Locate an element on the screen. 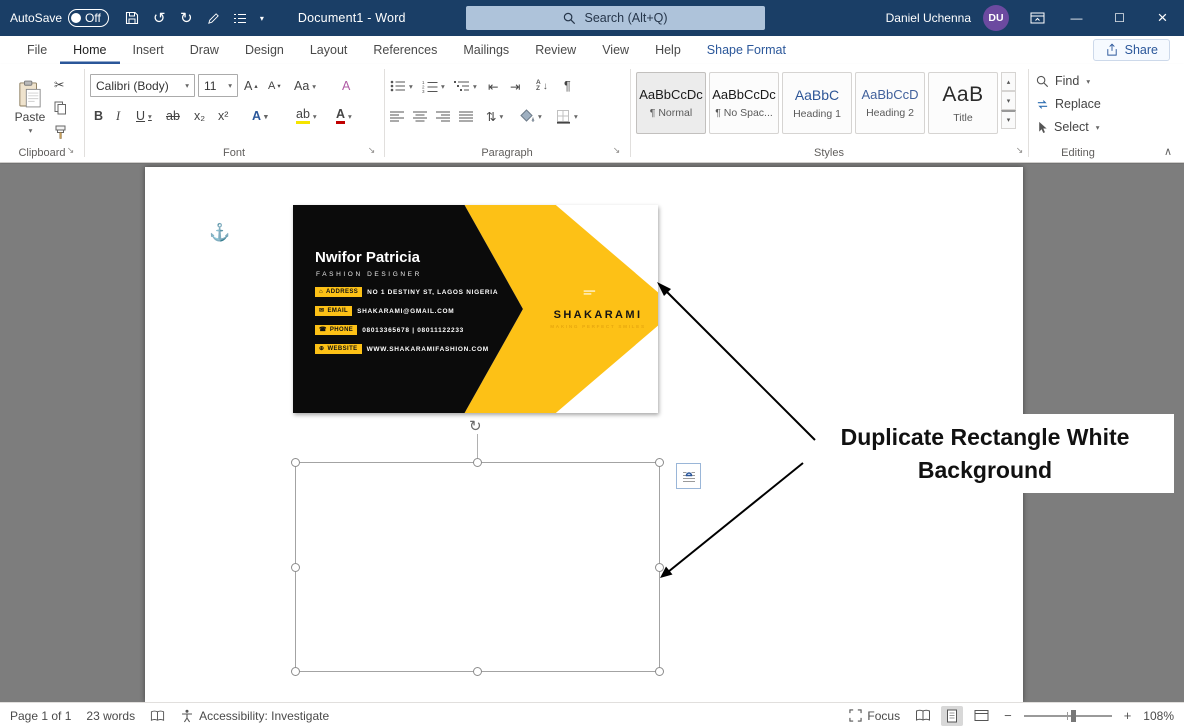 The width and height of the screenshot is (1184, 728). zoom-out-button: − is located at coordinates (1008, 715).